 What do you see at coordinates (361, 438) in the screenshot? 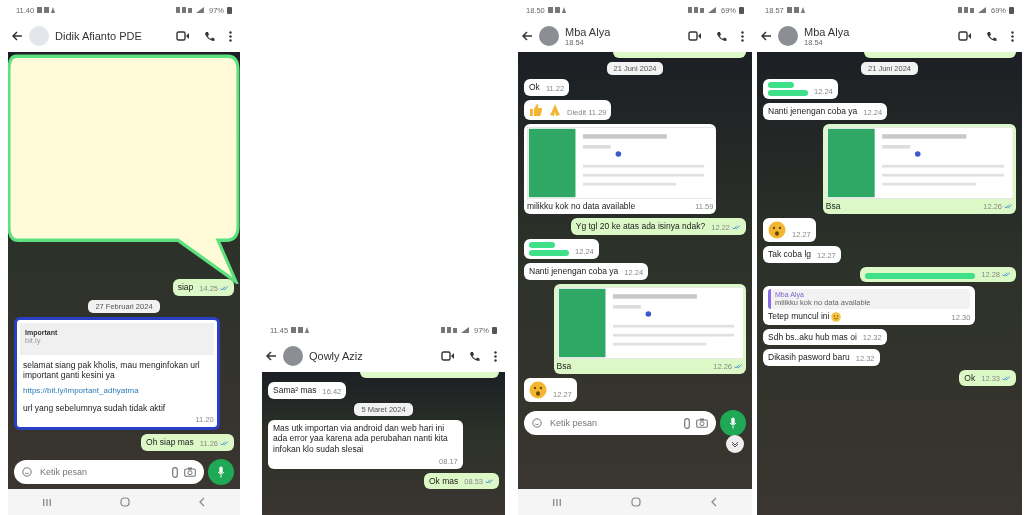
I see `message-text: Mas utk importan via android dan web hari ini ada error yaa karena ada perubahan nanti kita infokan klo sudah slesai` at bounding box center [361, 438].